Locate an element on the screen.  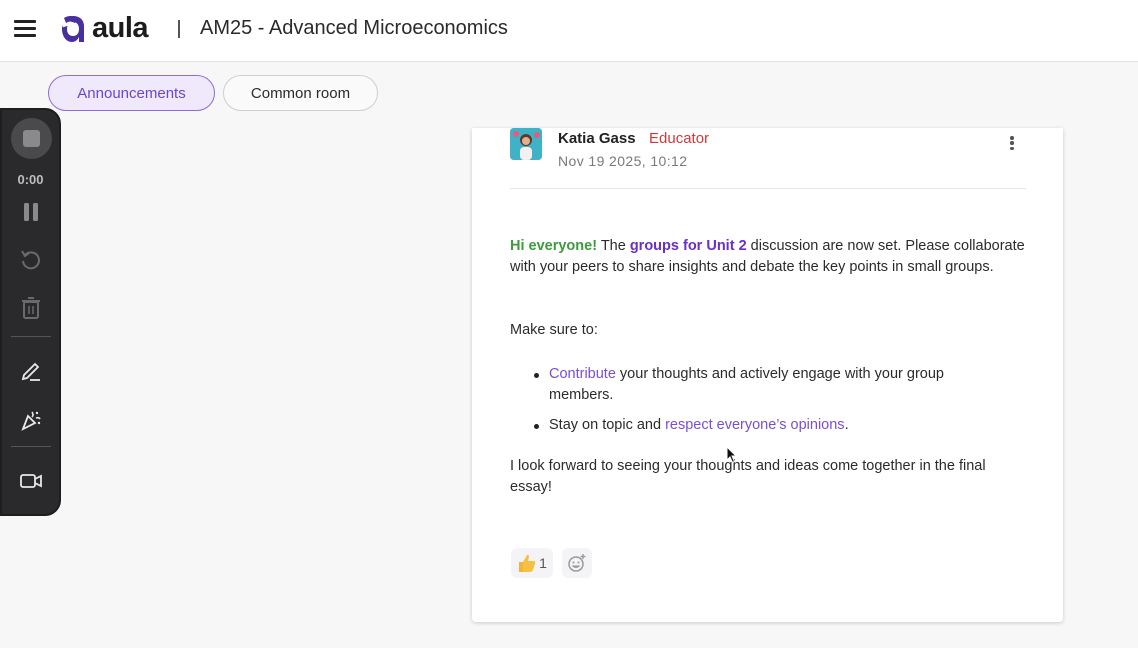
greeting-text: Hi everyone! is located at coordinates (554, 246).